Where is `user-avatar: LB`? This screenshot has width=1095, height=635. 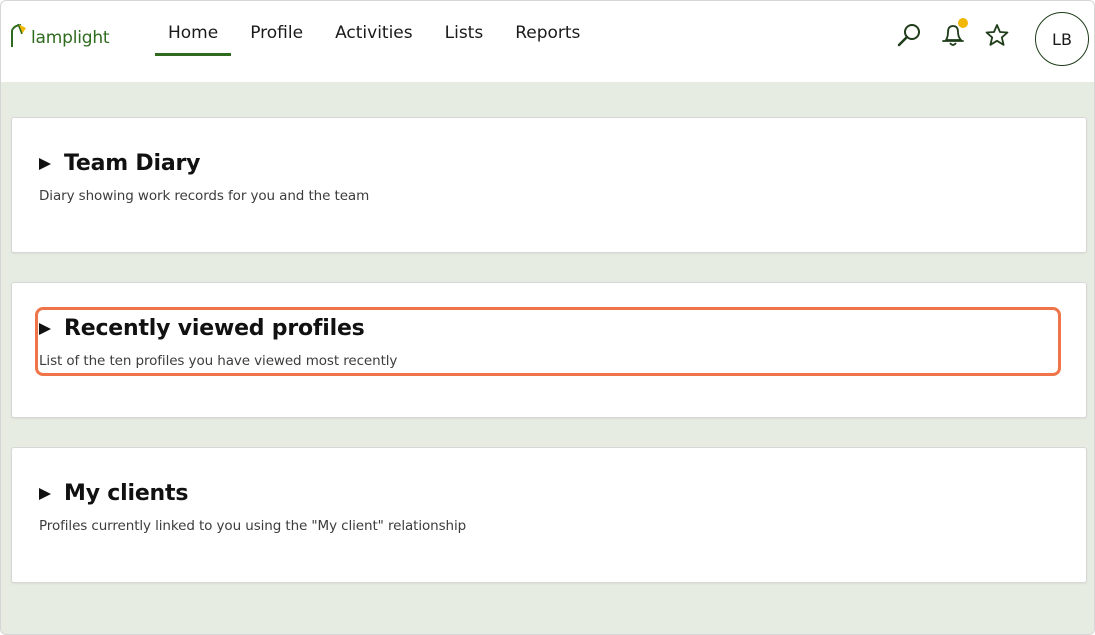
user-avatar: LB is located at coordinates (1062, 39).